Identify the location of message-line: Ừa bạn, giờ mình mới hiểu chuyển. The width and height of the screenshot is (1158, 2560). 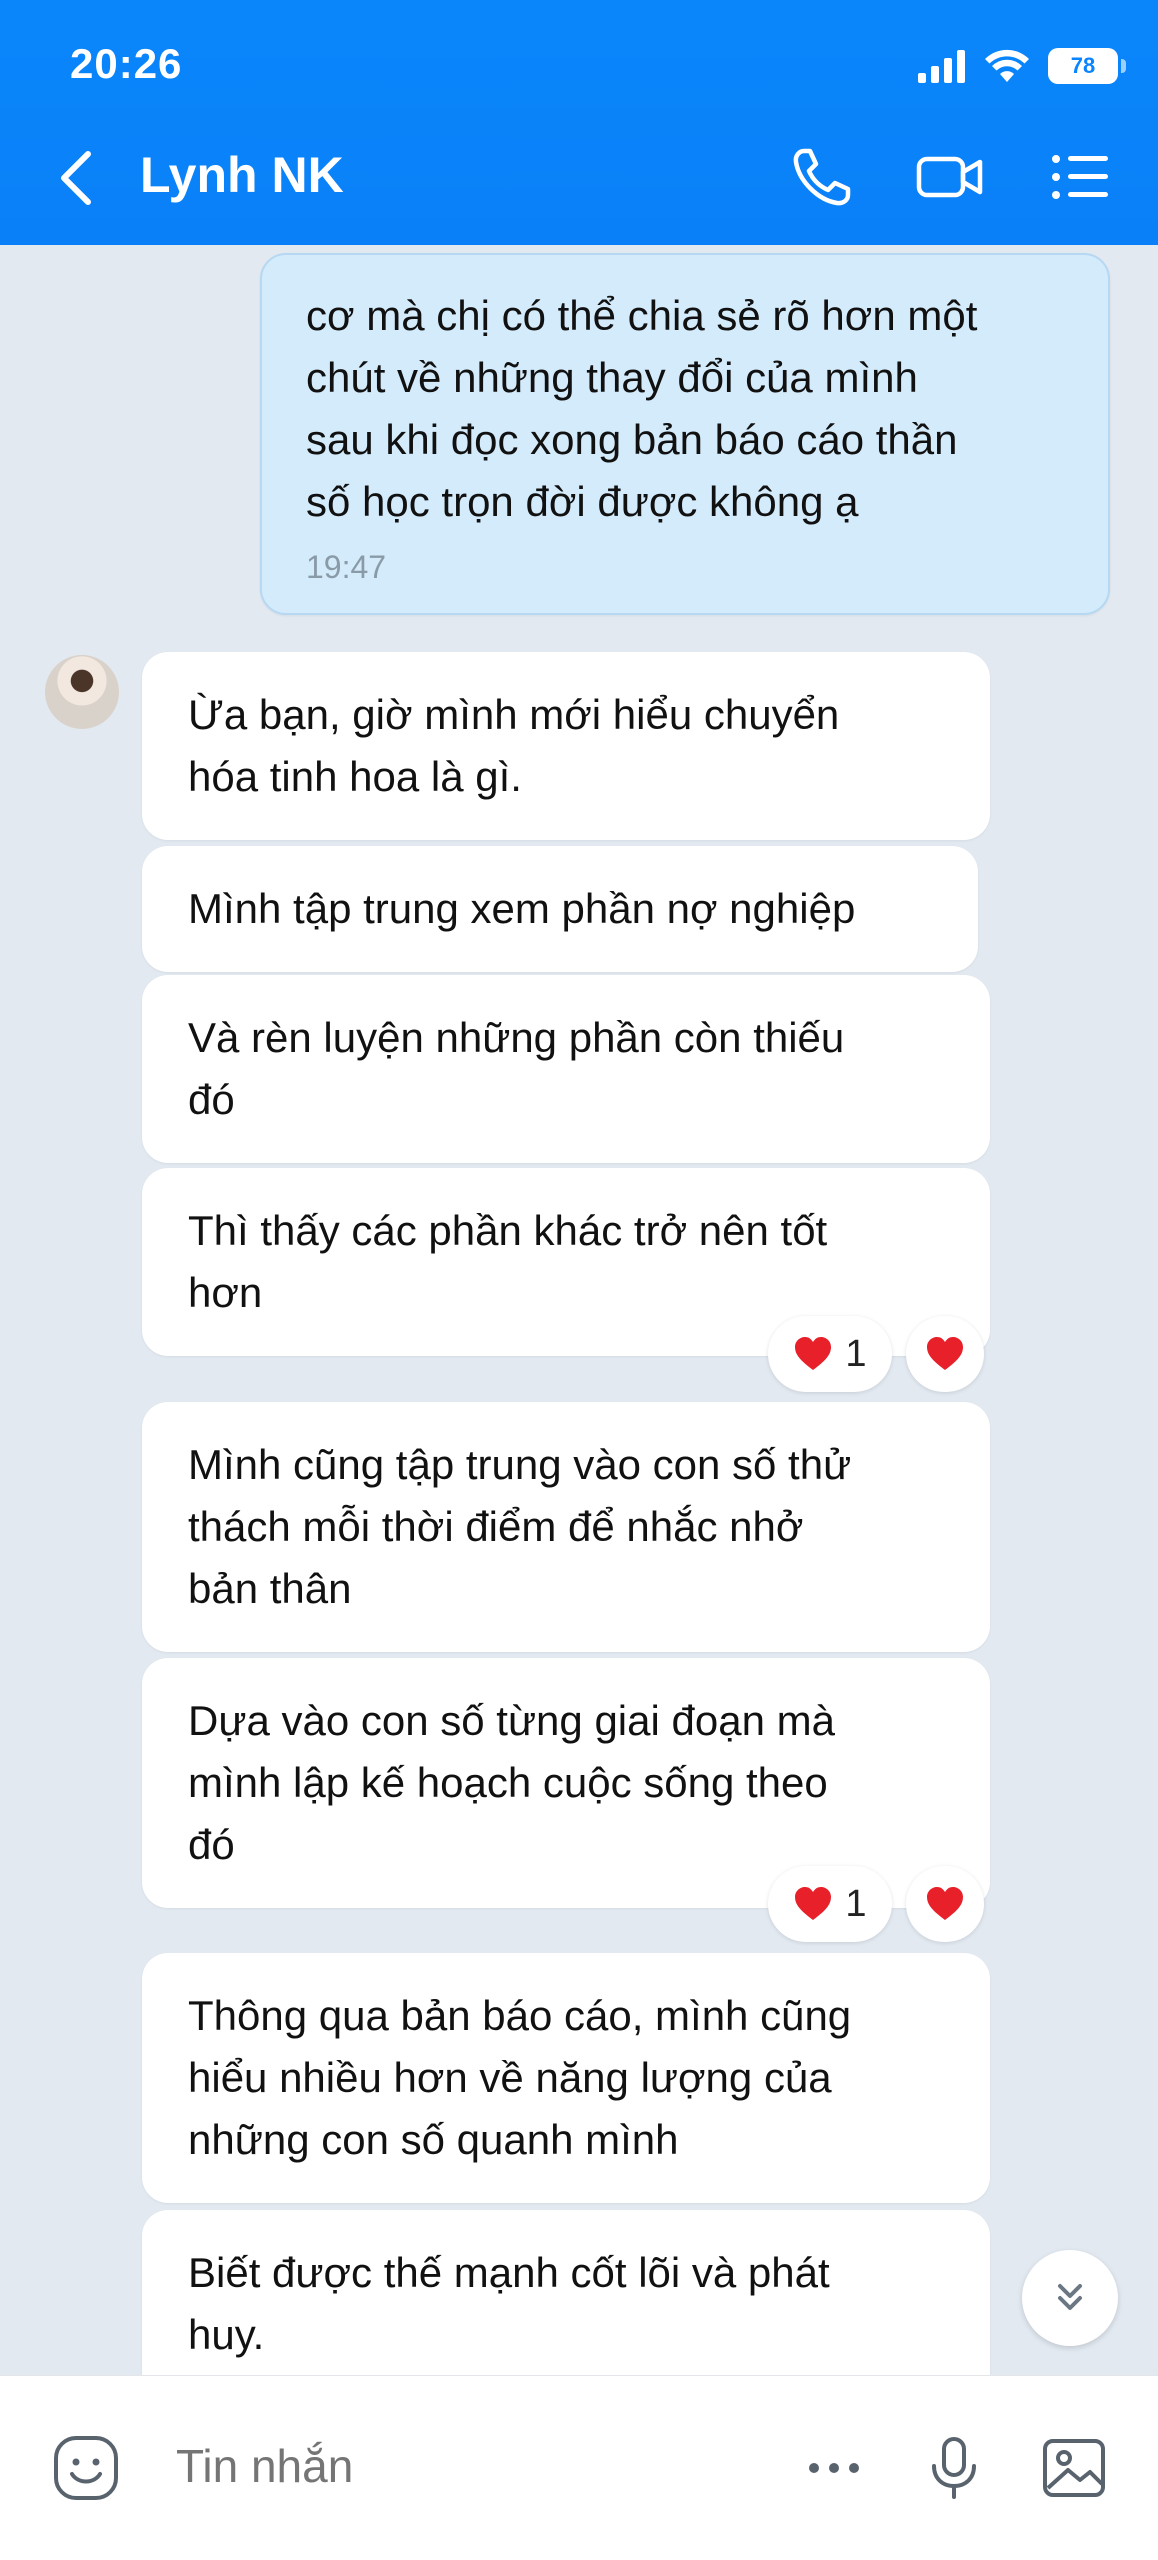
(514, 714).